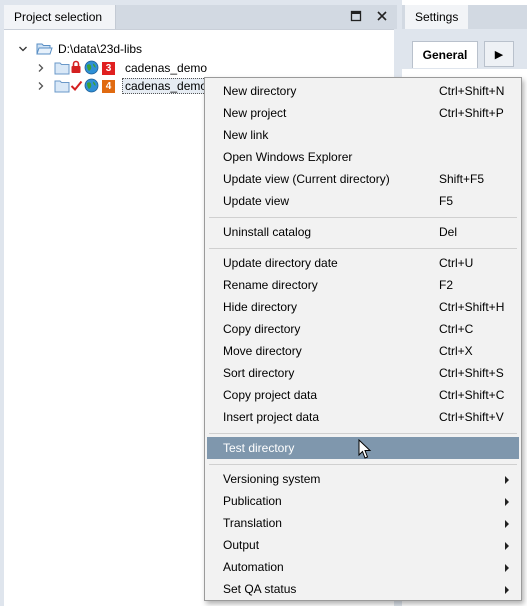 This screenshot has height=606, width=527. I want to click on menu-item-copy-project-data: Copy project data Ctrl+Shift+C, so click(363, 395).